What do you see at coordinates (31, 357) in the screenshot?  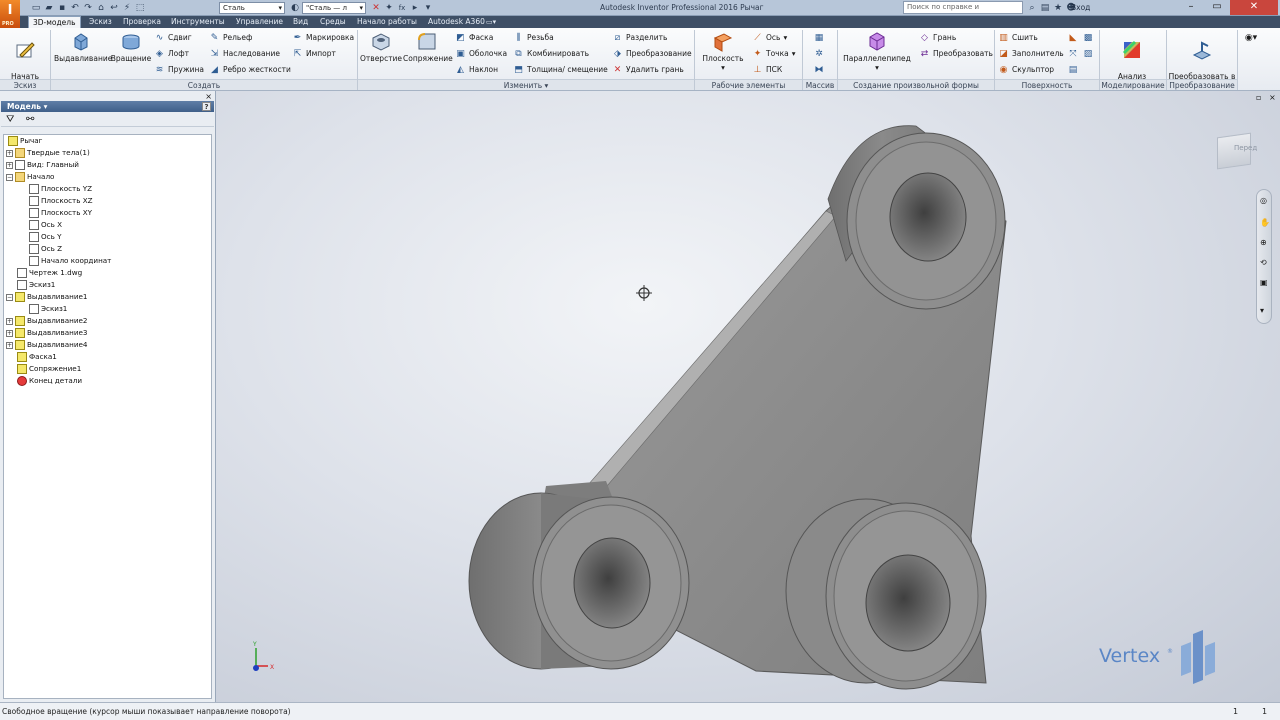 I see `browser-node: Фаска1` at bounding box center [31, 357].